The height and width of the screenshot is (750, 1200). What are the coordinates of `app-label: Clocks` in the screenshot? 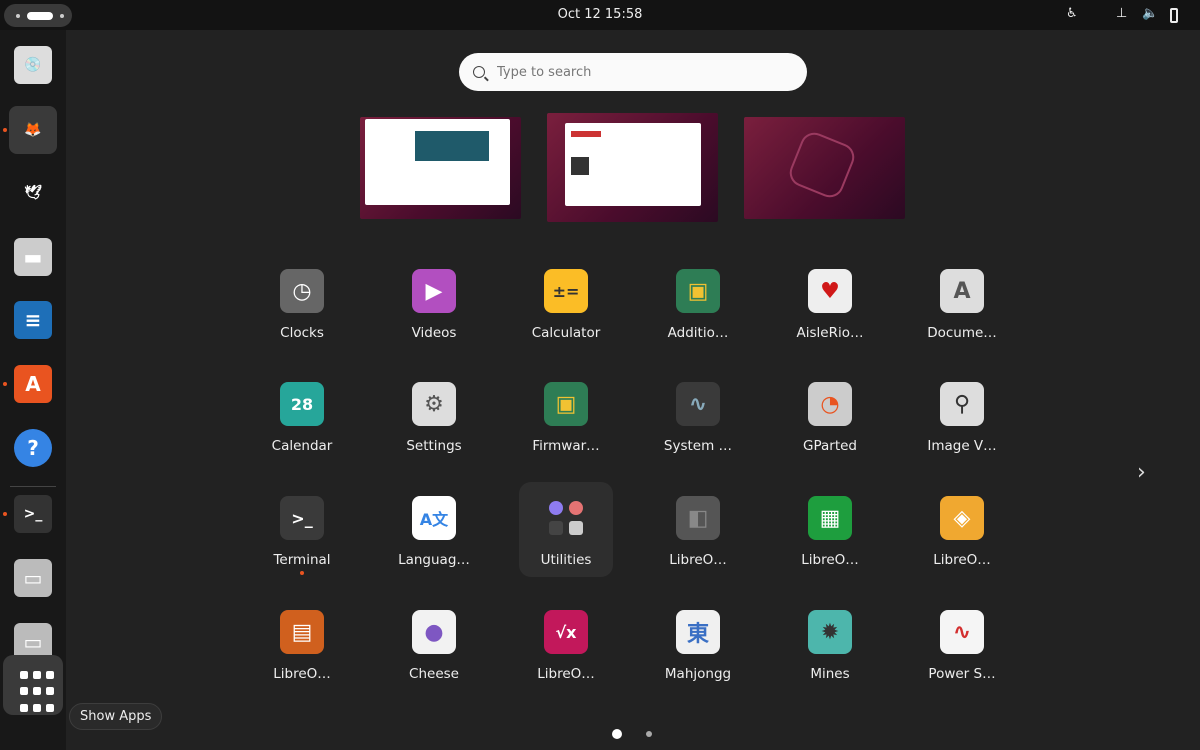 It's located at (302, 333).